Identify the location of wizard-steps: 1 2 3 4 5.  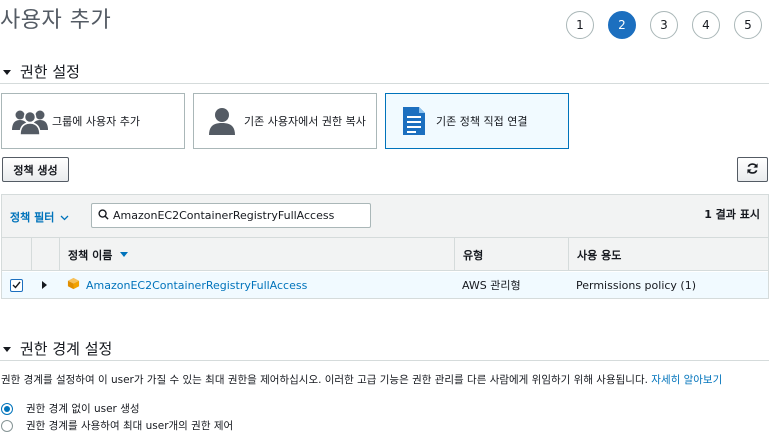
(667, 25).